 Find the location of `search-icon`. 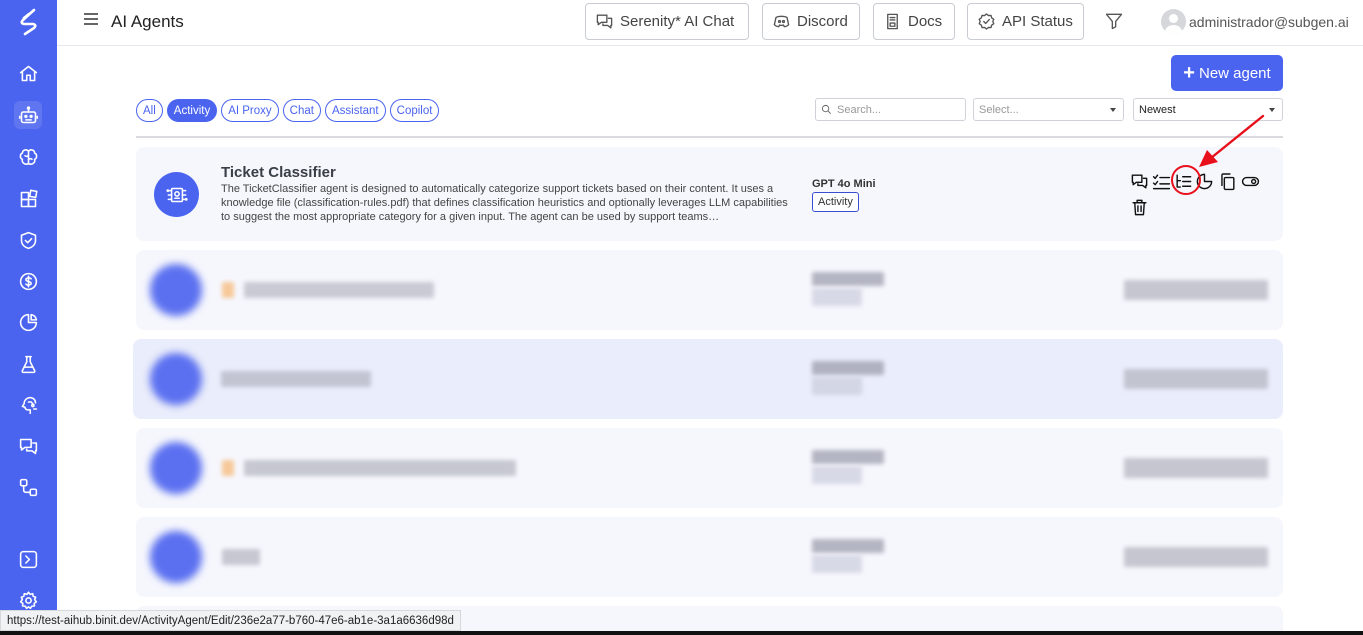

search-icon is located at coordinates (826, 109).